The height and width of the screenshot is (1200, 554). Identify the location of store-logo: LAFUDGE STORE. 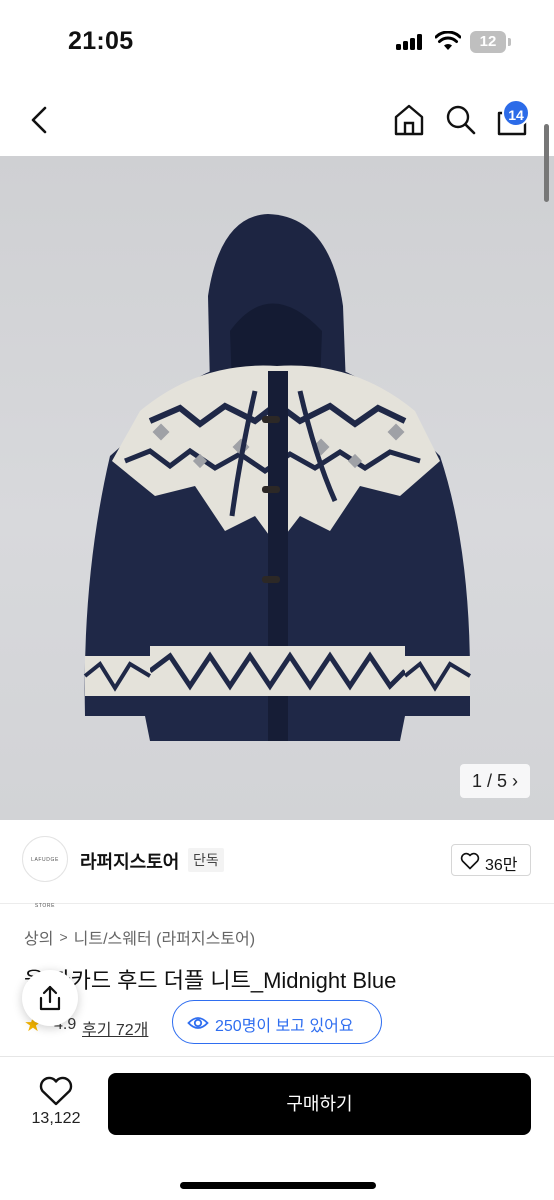
(45, 872).